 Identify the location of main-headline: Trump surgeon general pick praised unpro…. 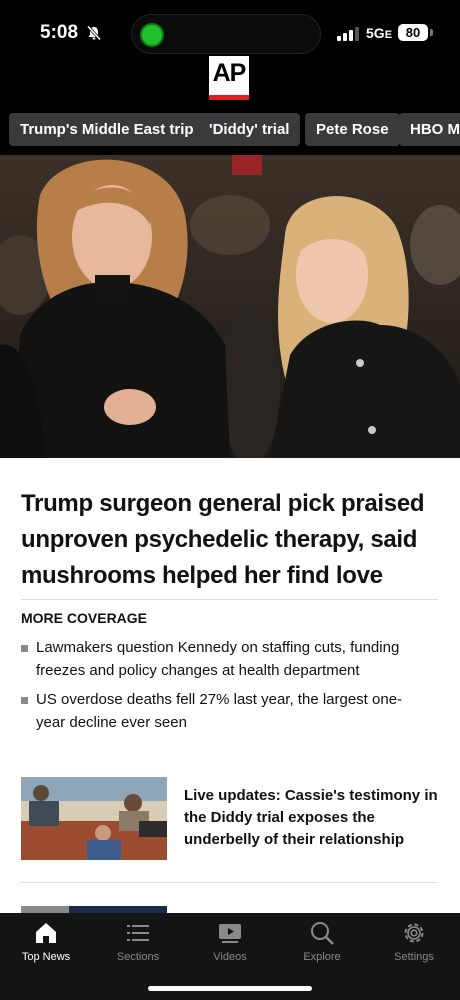
(231, 540).